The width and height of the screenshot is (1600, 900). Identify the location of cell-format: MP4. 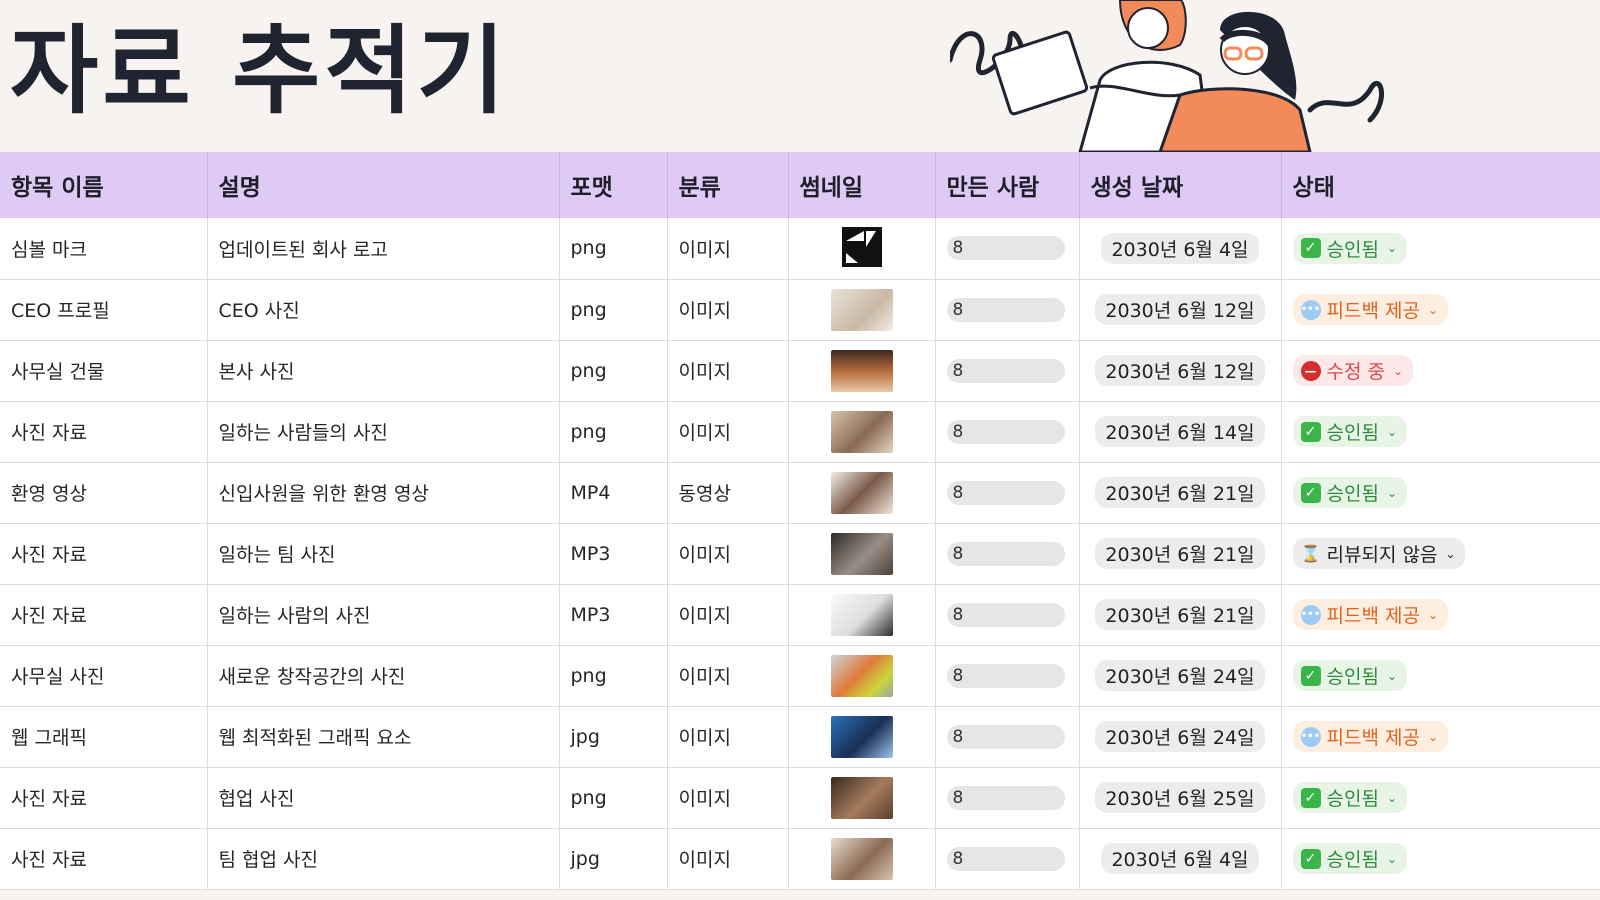
(613, 493).